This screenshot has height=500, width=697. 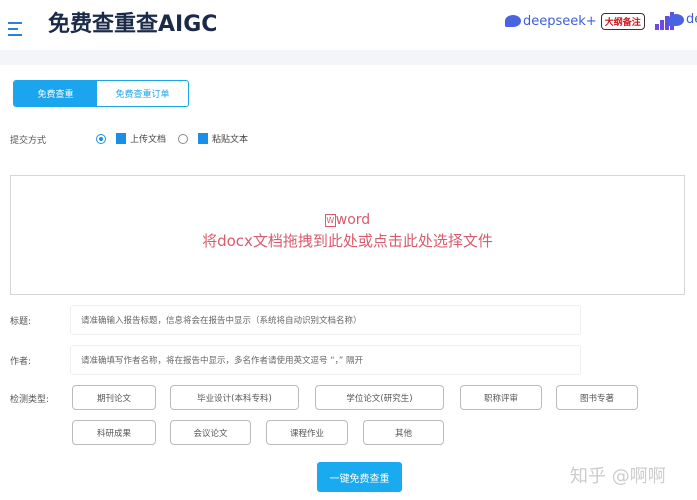 I want to click on watermark: 知乎 @啊啊, so click(x=618, y=476).